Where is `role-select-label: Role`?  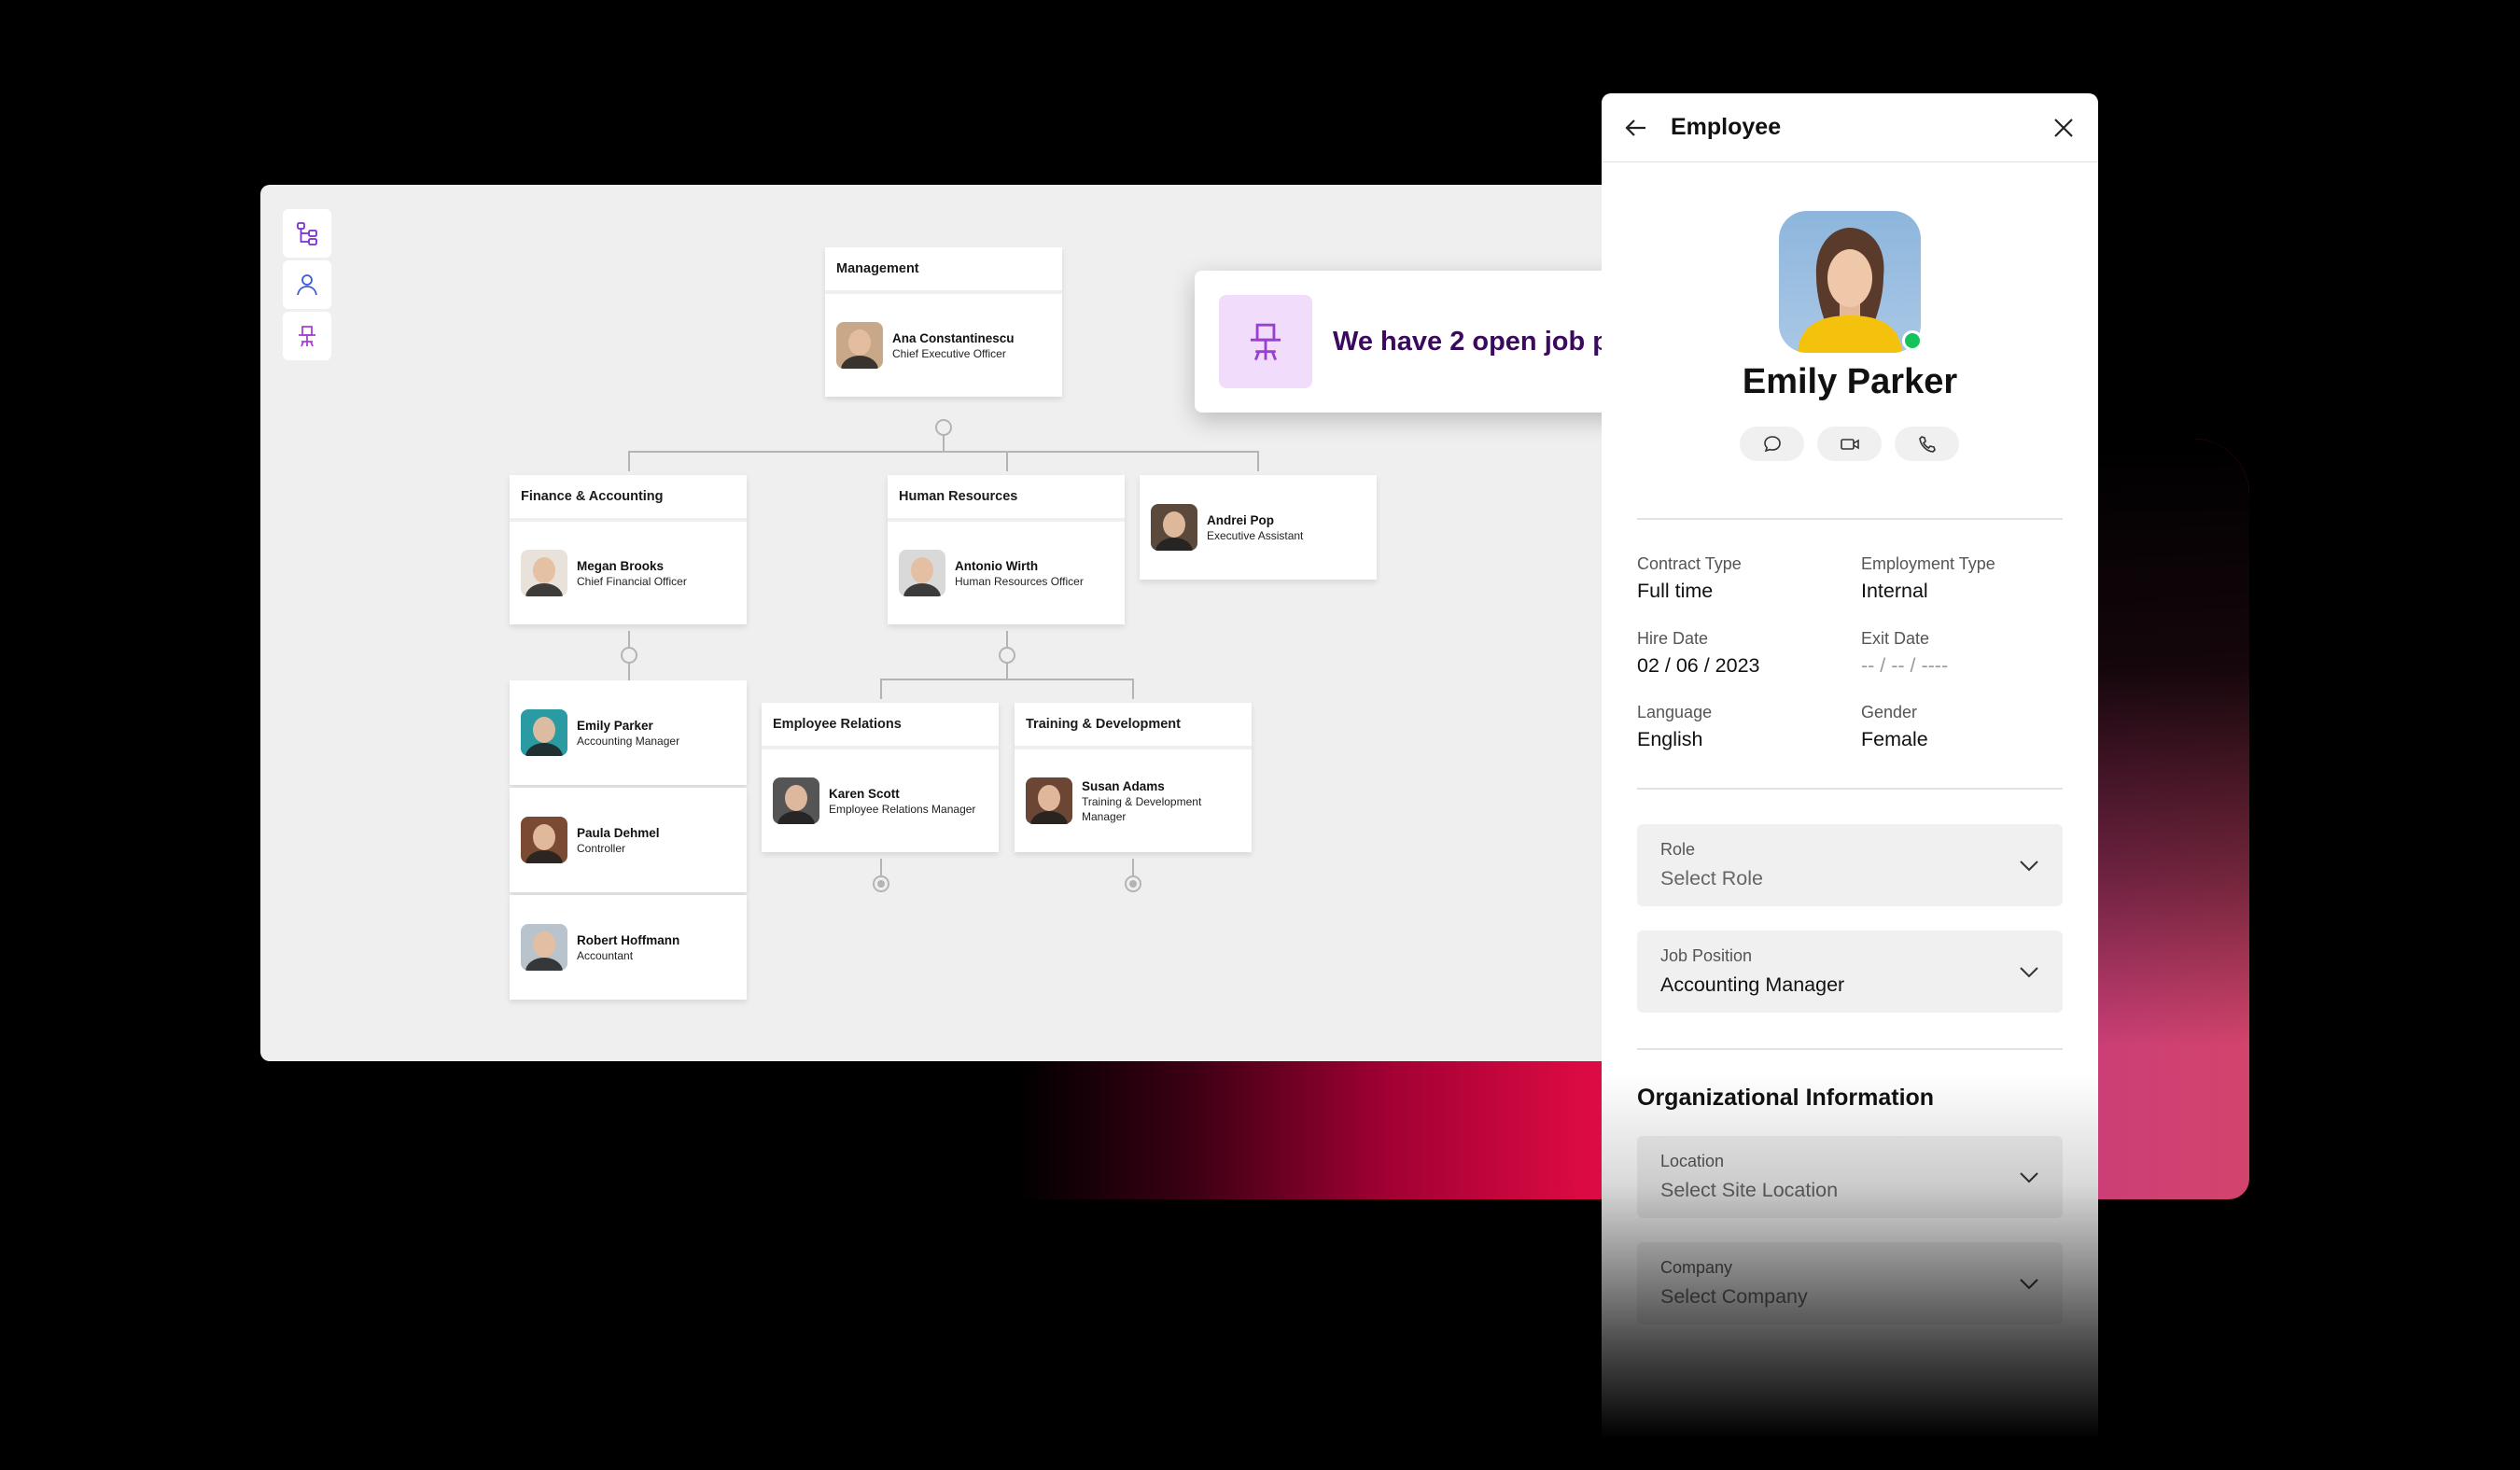
role-select-label: Role is located at coordinates (1678, 849).